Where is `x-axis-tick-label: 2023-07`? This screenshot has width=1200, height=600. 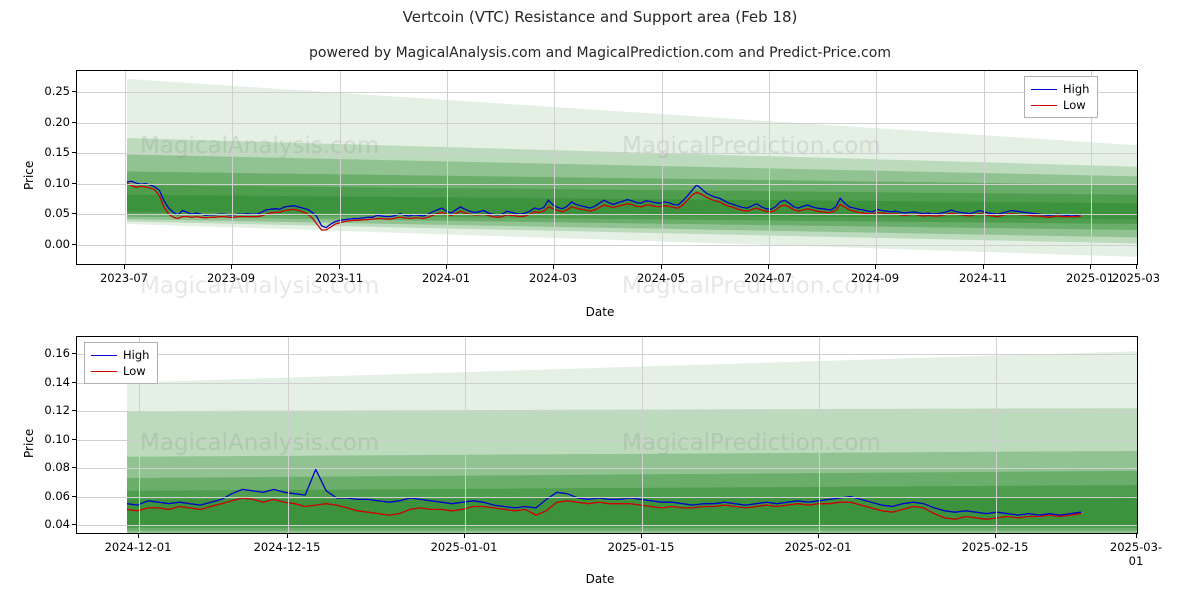 x-axis-tick-label: 2023-07 is located at coordinates (124, 278).